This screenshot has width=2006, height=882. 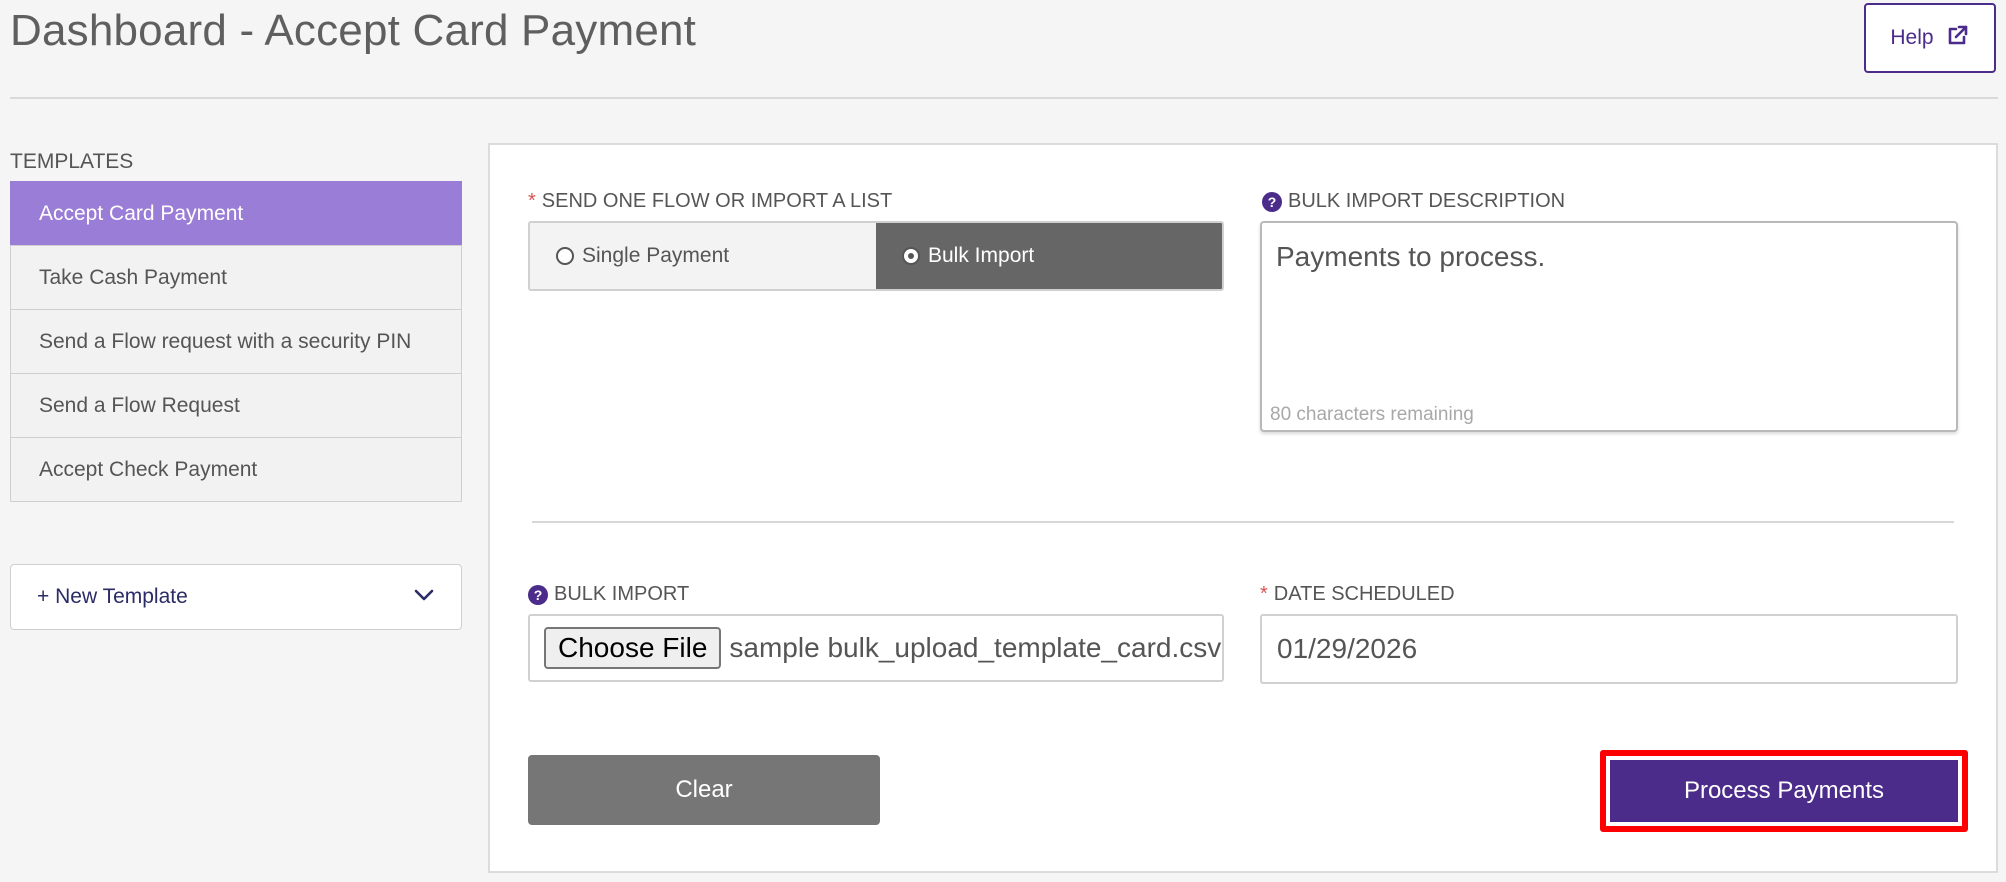 I want to click on template-item-label: Take Cash Payment, so click(x=133, y=277).